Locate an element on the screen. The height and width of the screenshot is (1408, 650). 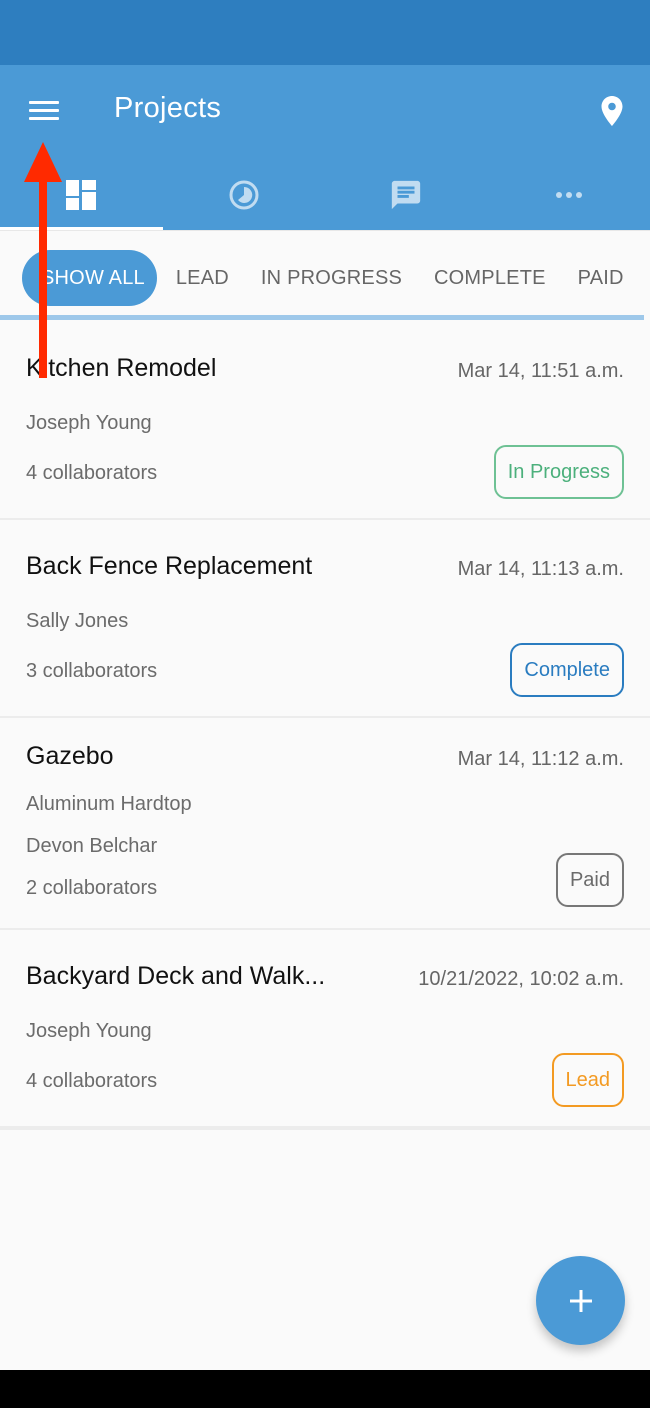
status-bar is located at coordinates (325, 32).